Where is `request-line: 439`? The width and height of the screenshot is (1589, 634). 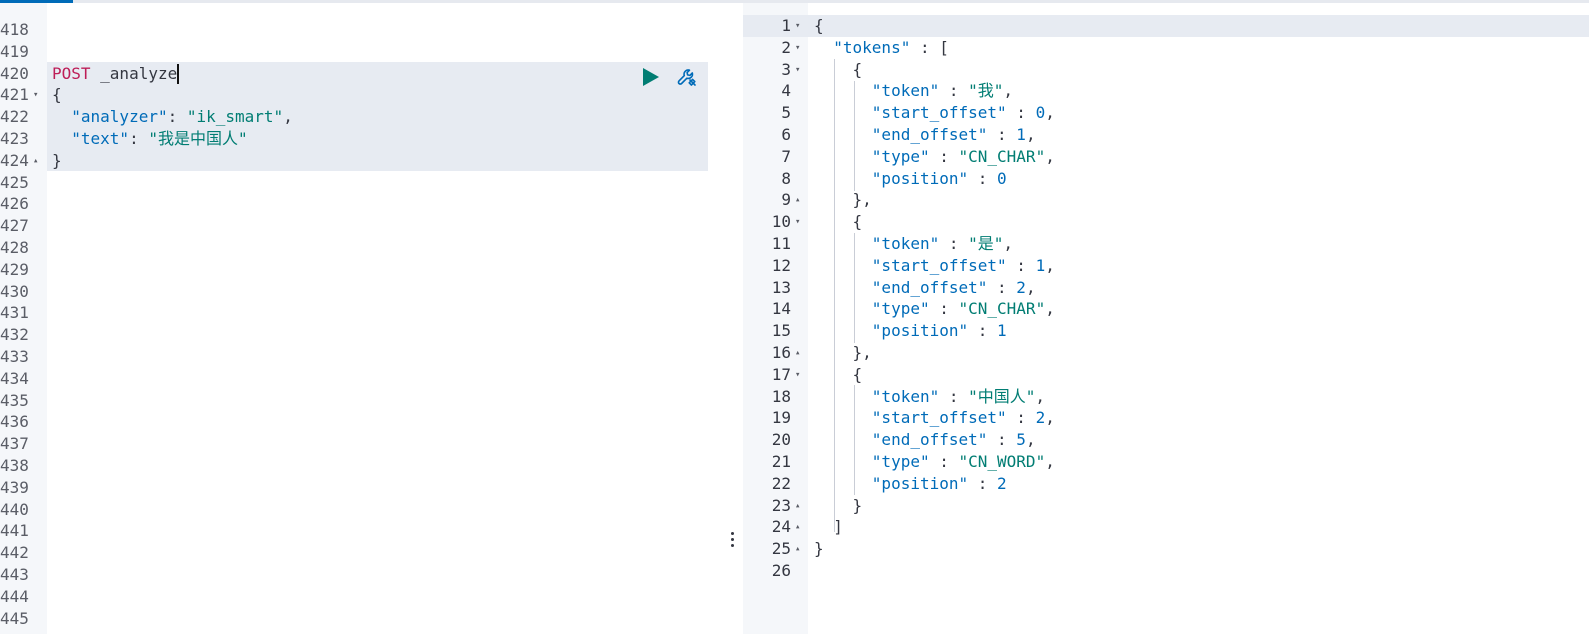 request-line: 439 is located at coordinates (354, 488).